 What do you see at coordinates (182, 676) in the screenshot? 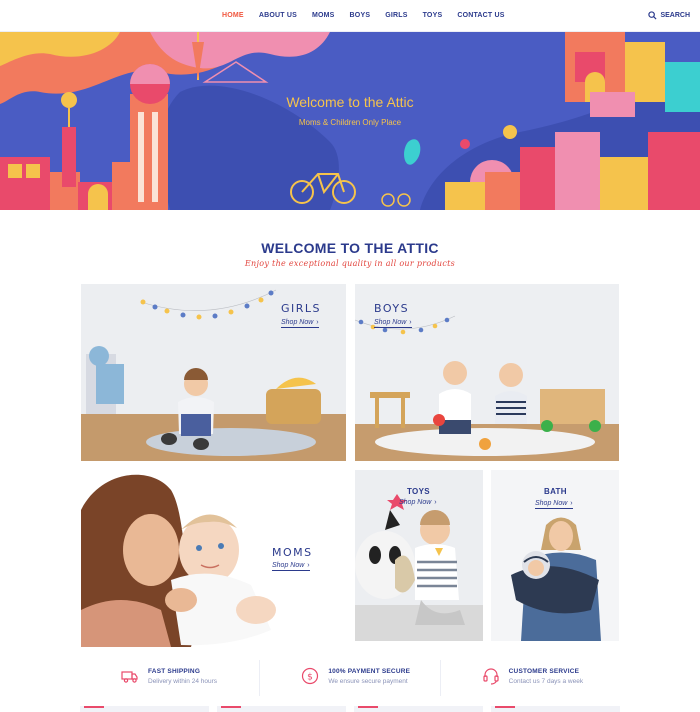
I see `feature-text: FAST SHIPPING Delivery within 24 hours` at bounding box center [182, 676].